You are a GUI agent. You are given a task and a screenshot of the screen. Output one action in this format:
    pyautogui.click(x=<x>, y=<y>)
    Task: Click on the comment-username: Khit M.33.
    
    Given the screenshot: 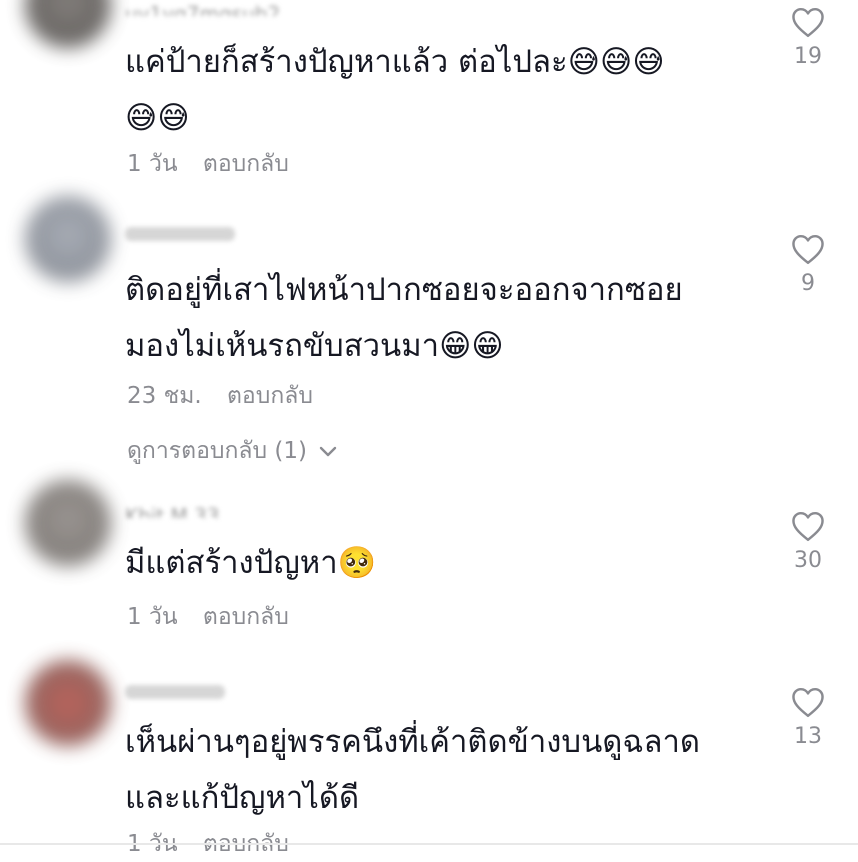 What is the action you would take?
    pyautogui.click(x=175, y=511)
    